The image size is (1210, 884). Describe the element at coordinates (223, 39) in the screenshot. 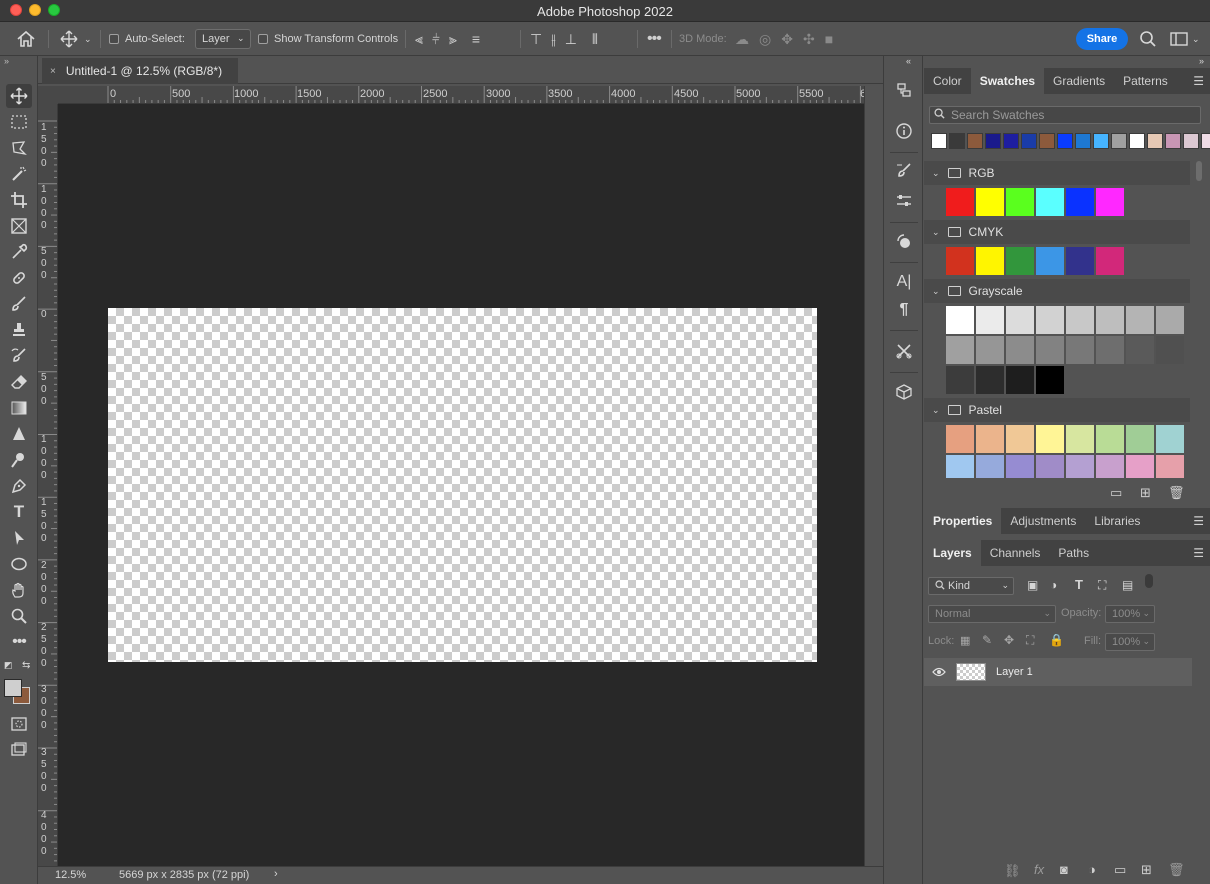

I see `auto-select-dropdown: Layer ⌄` at that location.